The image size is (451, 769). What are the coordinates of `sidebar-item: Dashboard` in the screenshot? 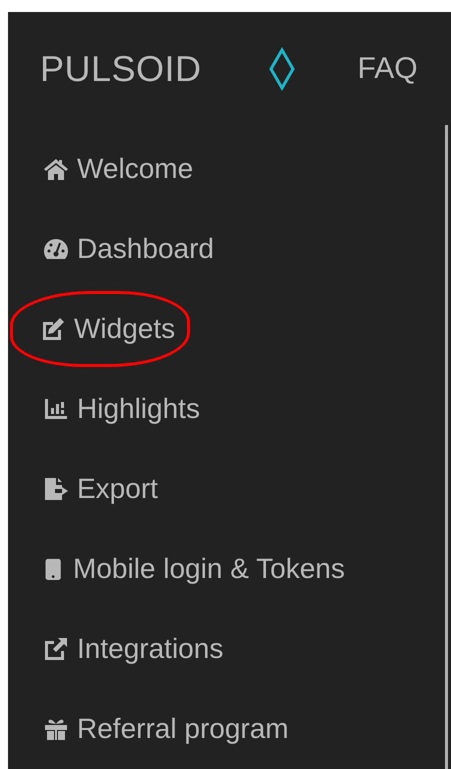 It's located at (128, 249).